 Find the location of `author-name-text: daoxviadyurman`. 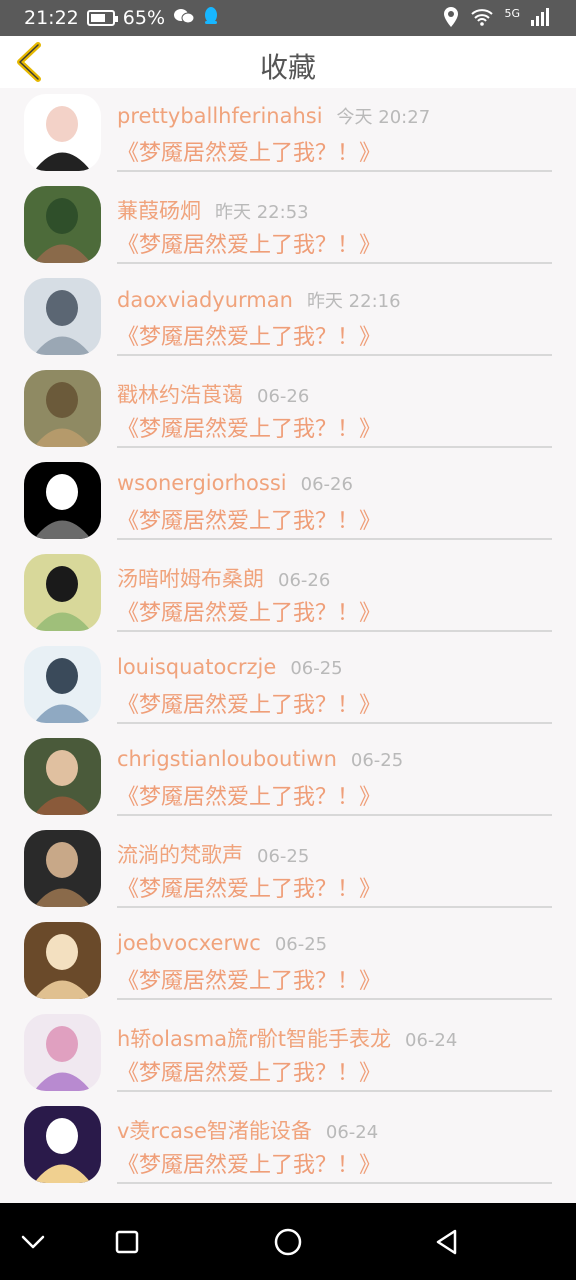

author-name-text: daoxviadyurman is located at coordinates (205, 300).